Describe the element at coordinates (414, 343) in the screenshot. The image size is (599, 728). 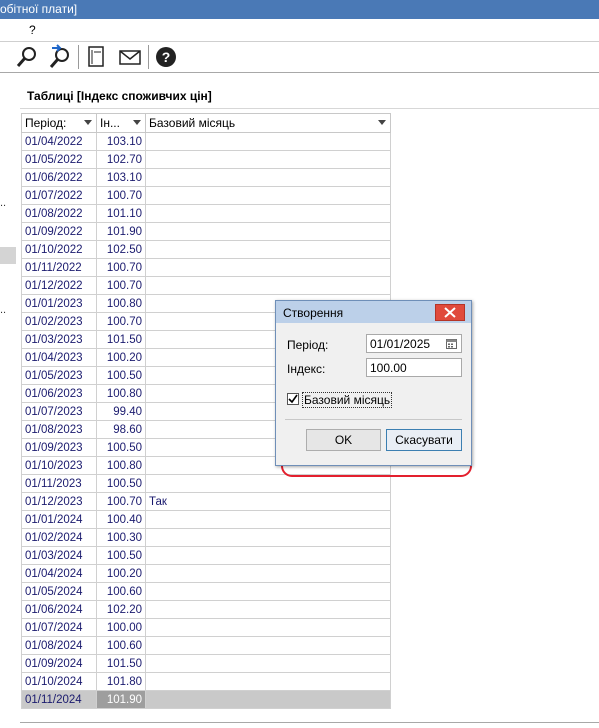
I see `period-date-field: 01/01/2025` at that location.